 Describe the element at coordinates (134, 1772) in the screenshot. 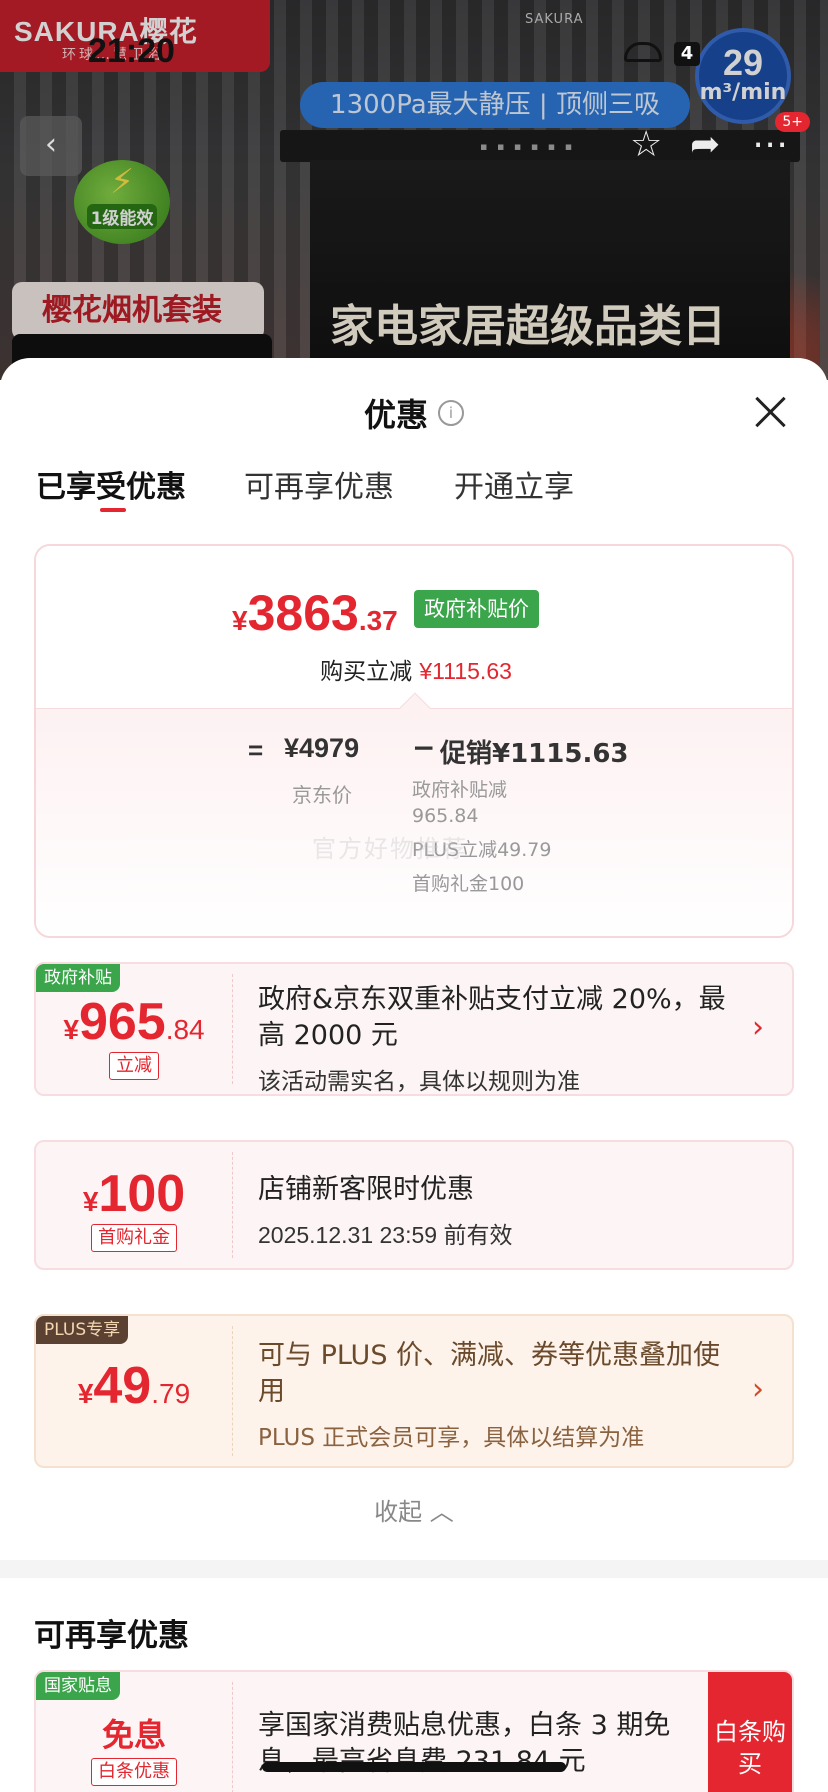

I see `coupon-chip: 白条优惠` at that location.